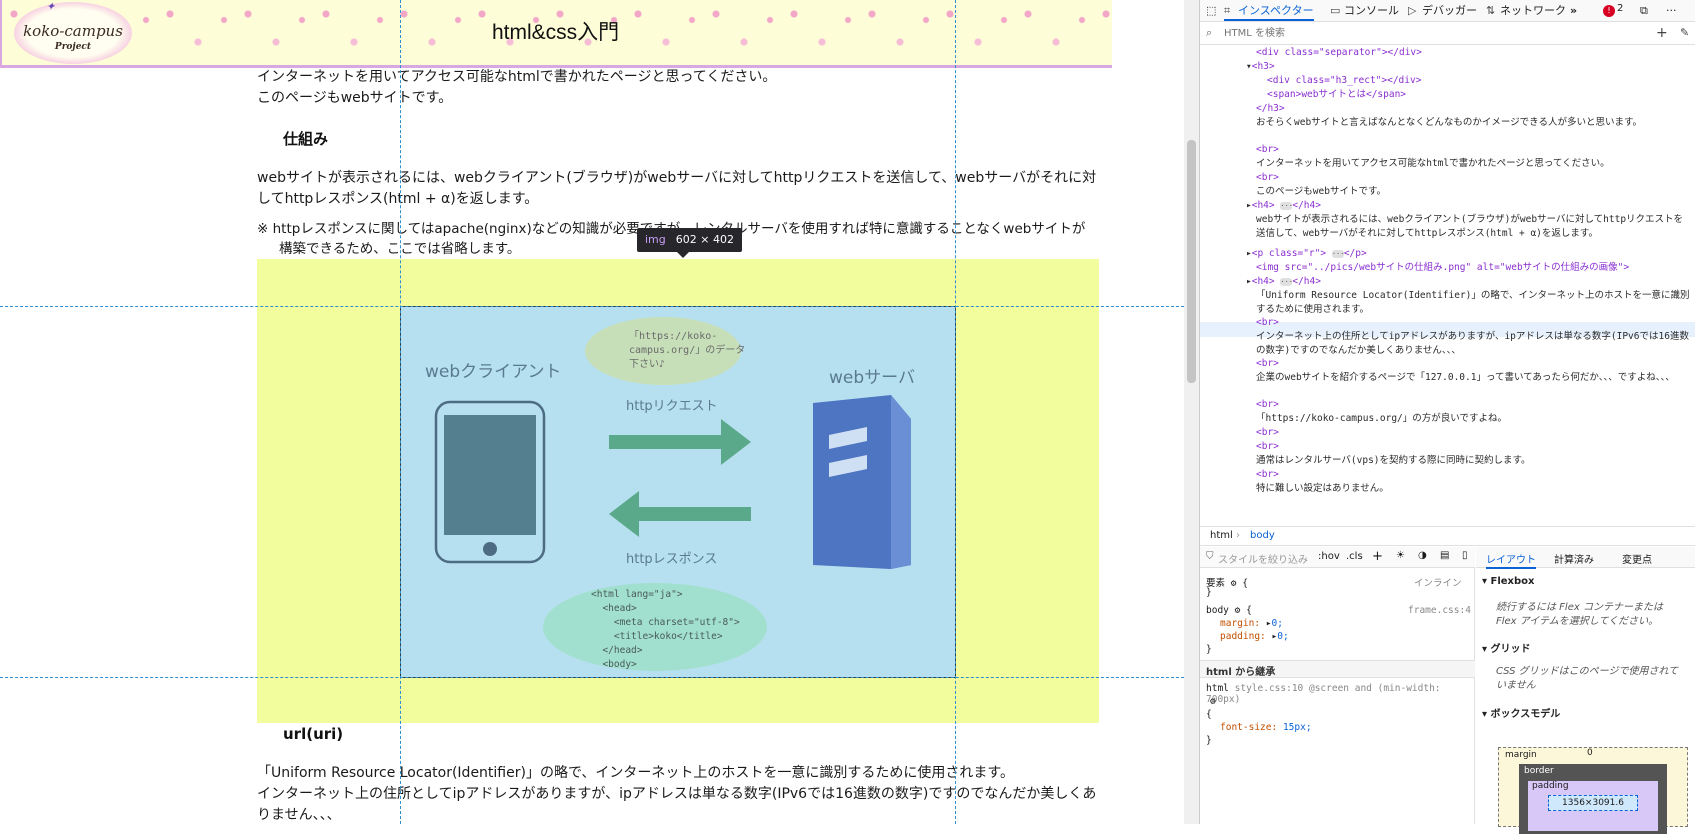 This screenshot has width=1695, height=834. I want to click on breadcrumb-item-body: body, so click(1262, 536).